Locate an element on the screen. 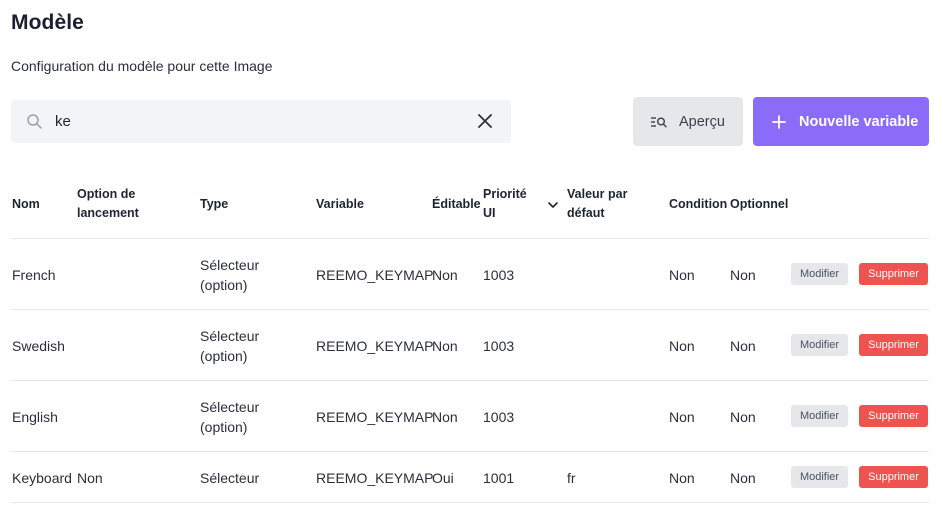 The width and height of the screenshot is (943, 505). column-header-priorite: Priorité UI is located at coordinates (509, 204).